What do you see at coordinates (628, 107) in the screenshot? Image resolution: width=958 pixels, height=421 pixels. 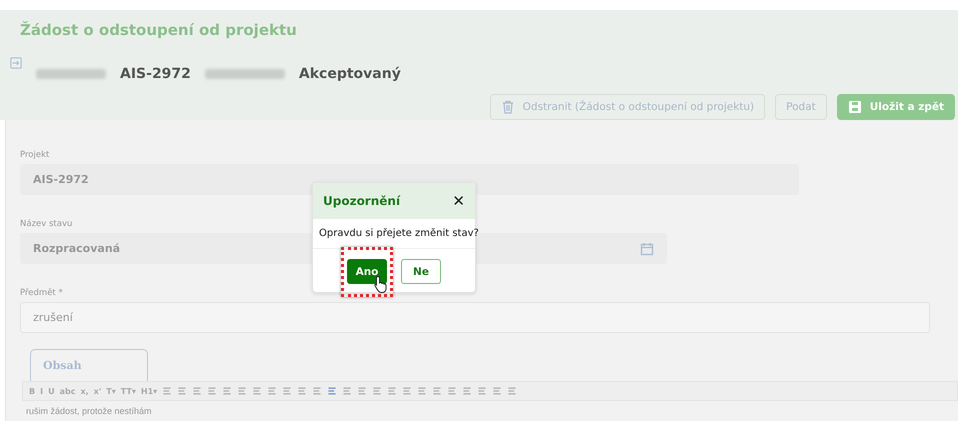 I see `delete-button: Odstranit (Žádost o odstoupení od projektu)` at bounding box center [628, 107].